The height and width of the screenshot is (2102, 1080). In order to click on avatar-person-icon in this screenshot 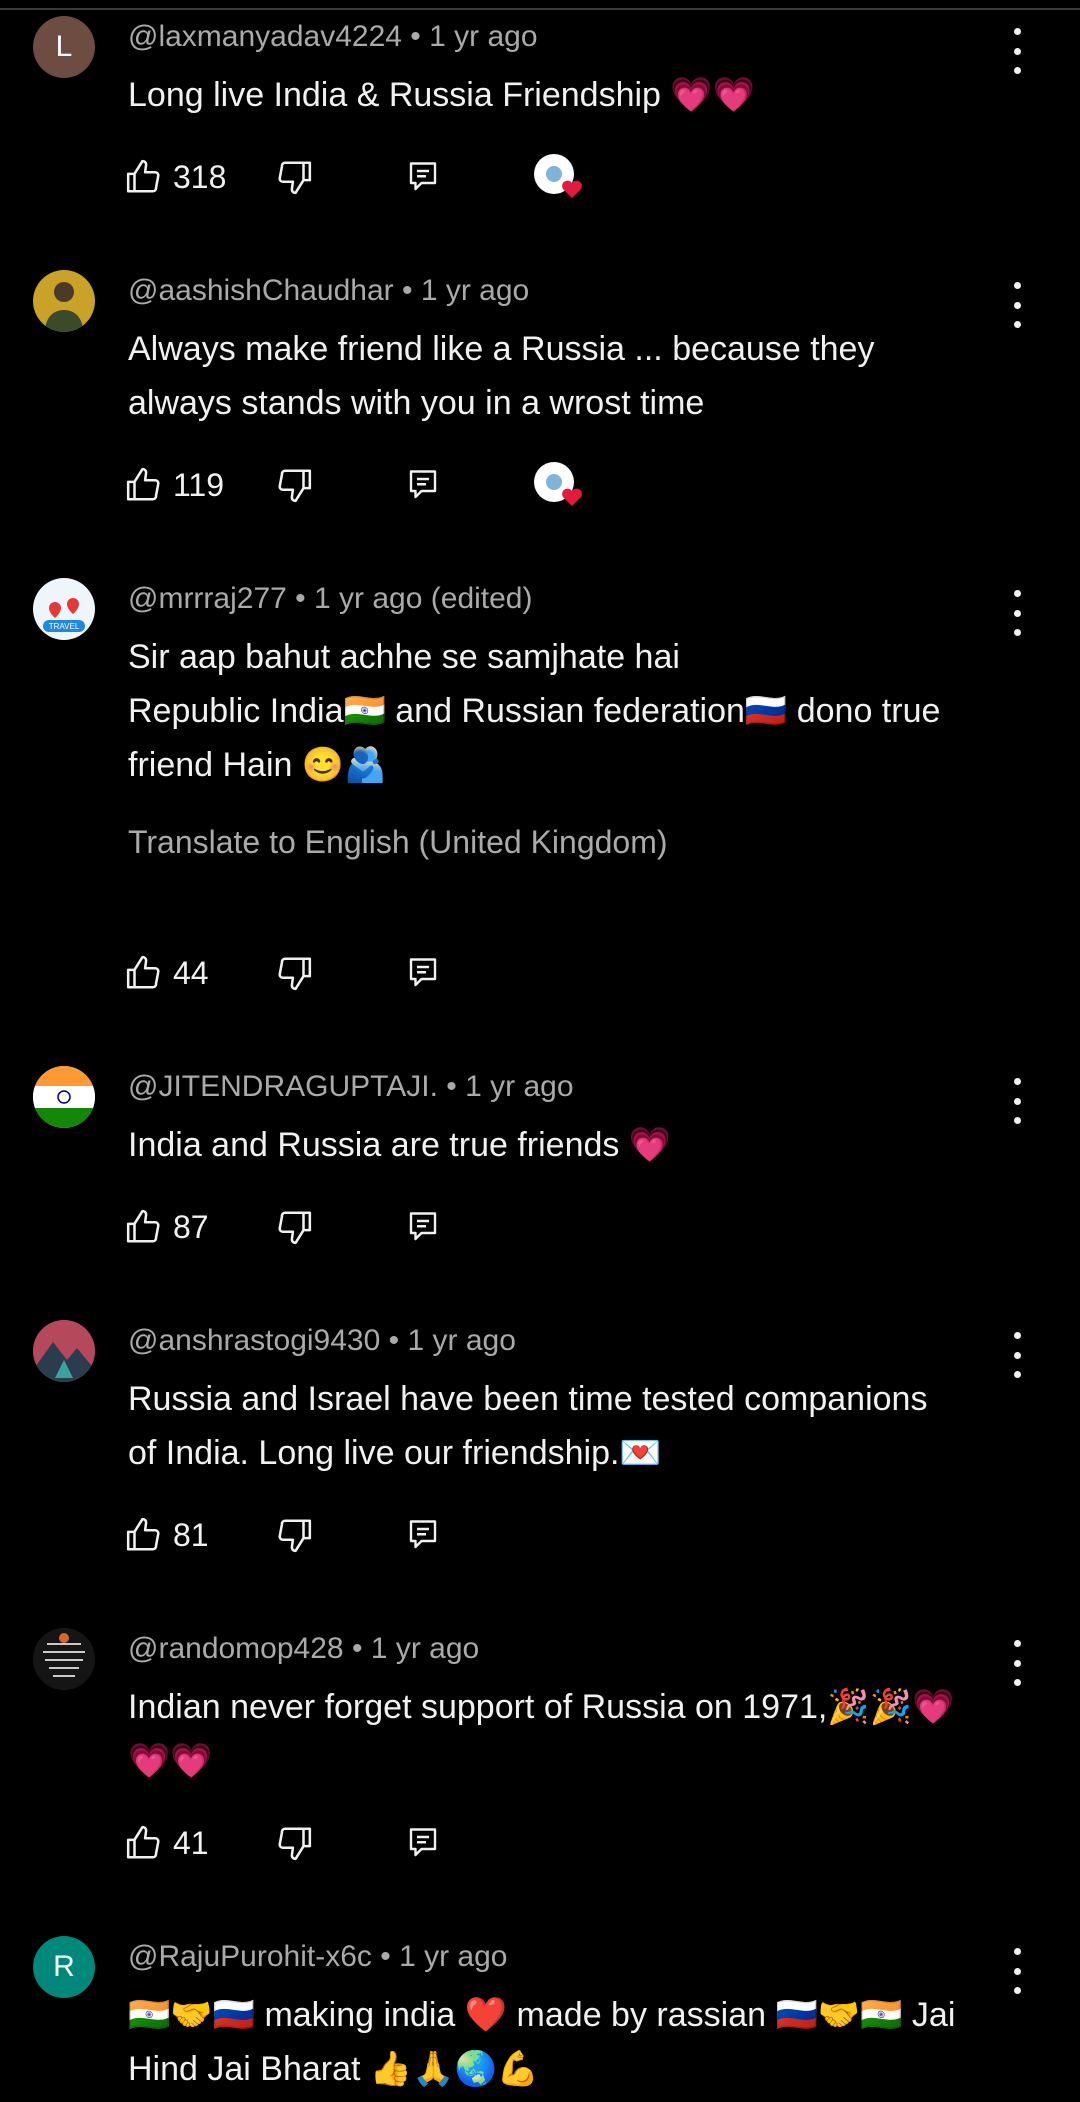, I will do `click(64, 307)`.